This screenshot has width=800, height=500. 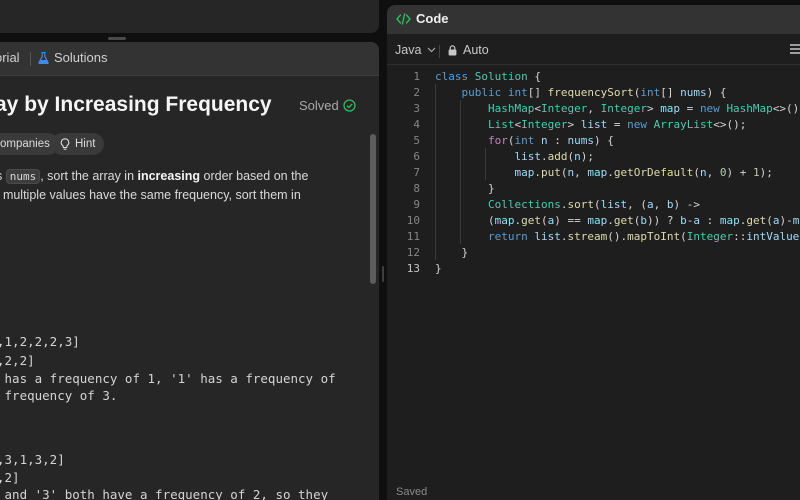 I want to click on line-number: 5, so click(x=416, y=140).